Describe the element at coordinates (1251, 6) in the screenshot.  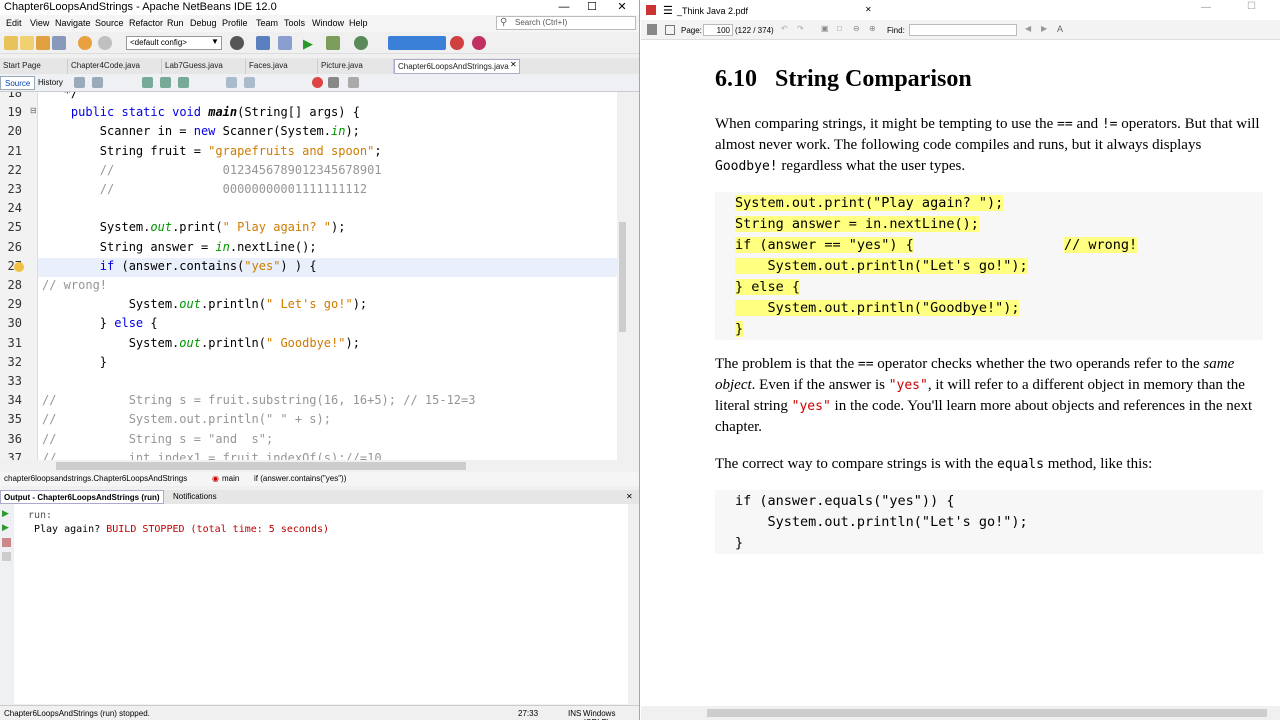
I see `pdf-maximize-icon: ☐` at that location.